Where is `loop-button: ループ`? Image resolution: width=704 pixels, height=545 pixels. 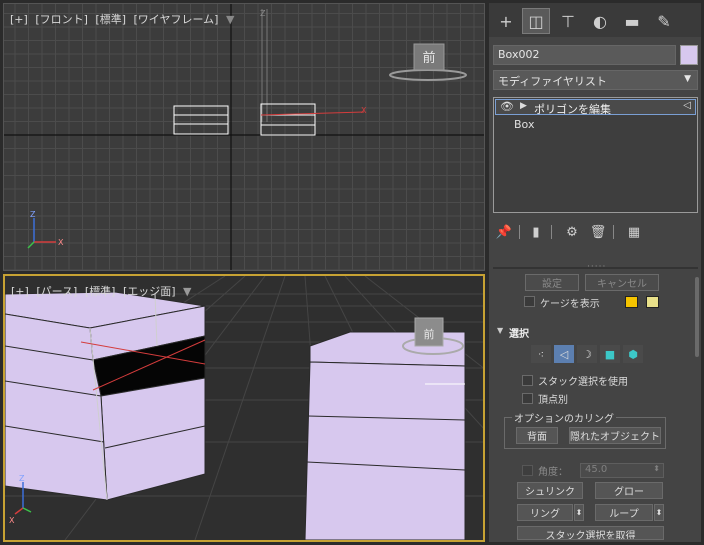 loop-button: ループ is located at coordinates (624, 512).